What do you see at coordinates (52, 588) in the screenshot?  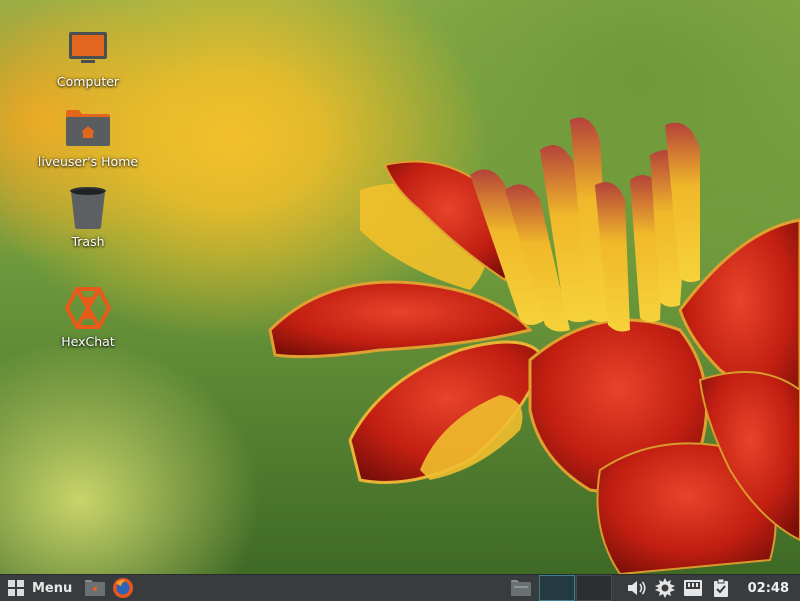 I see `menu-label: Menu` at bounding box center [52, 588].